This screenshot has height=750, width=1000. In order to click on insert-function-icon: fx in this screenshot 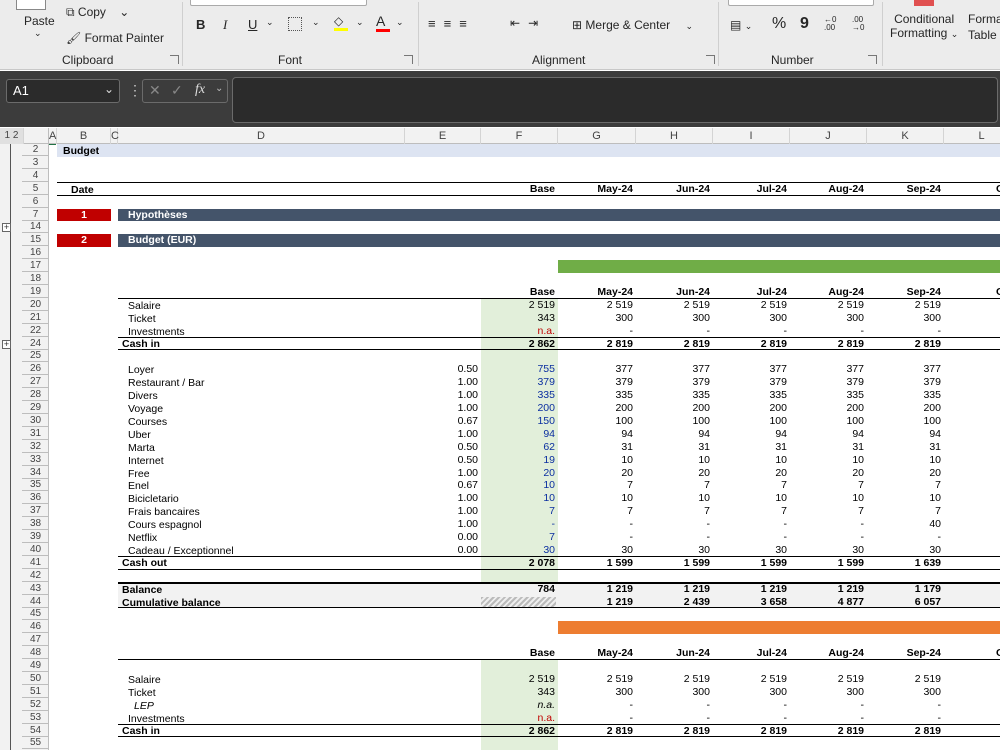, I will do `click(200, 90)`.